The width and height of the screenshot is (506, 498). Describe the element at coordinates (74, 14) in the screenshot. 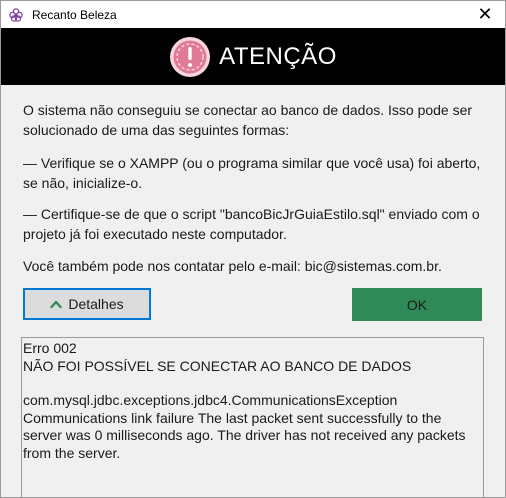

I see `window-title: Recanto Beleza` at that location.